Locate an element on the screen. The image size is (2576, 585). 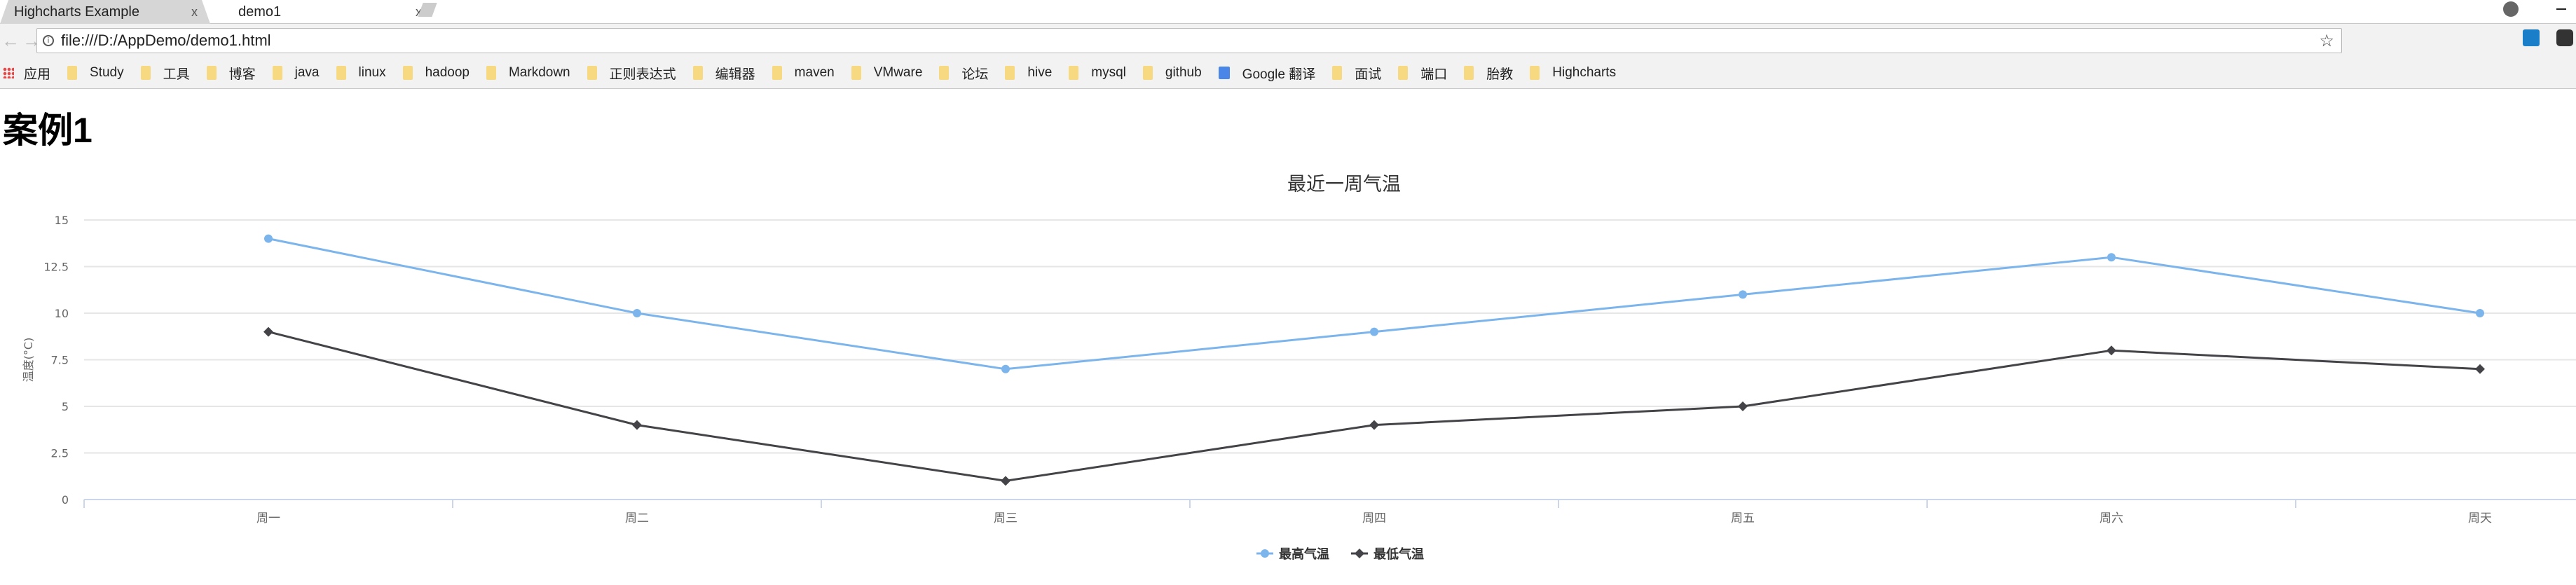
star-icon: ☆ is located at coordinates (2327, 41).